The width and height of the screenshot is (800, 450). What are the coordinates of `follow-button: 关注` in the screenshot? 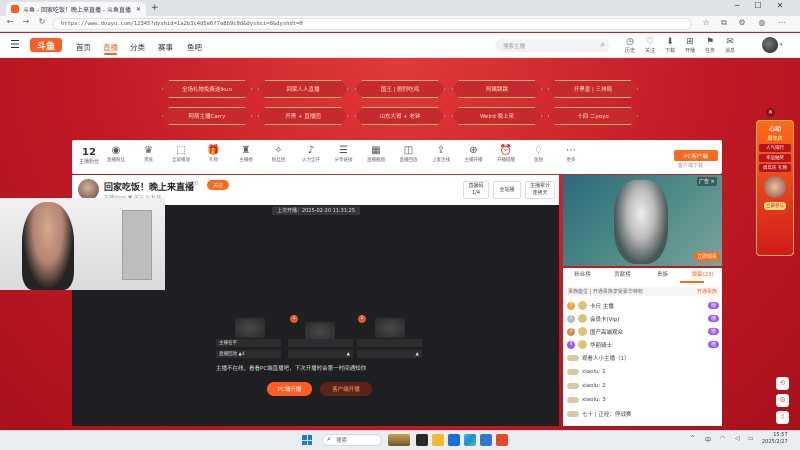 It's located at (218, 185).